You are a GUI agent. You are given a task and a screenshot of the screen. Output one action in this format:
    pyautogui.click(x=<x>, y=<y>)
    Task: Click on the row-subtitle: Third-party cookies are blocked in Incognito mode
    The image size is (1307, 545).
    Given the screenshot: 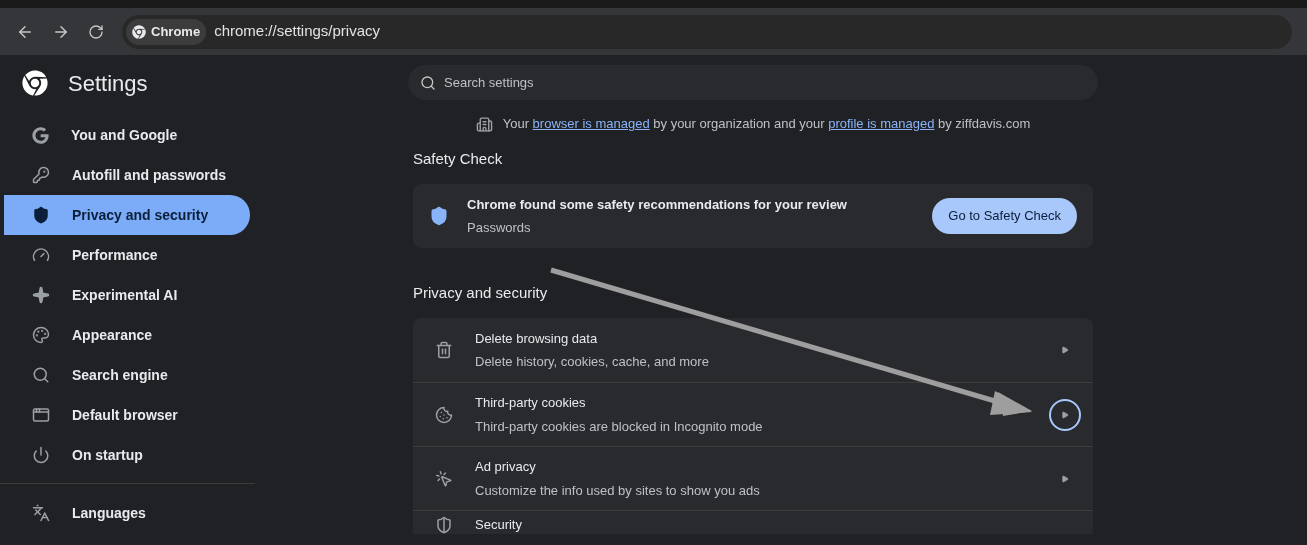 What is the action you would take?
    pyautogui.click(x=619, y=426)
    